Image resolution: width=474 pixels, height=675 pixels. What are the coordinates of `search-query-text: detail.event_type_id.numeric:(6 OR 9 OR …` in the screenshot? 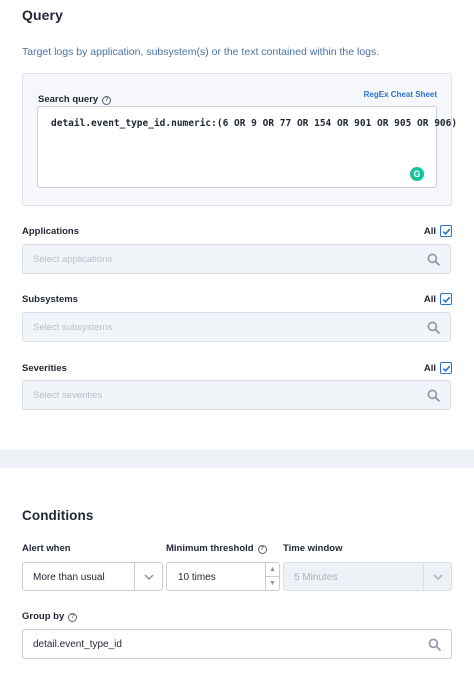 It's located at (254, 123).